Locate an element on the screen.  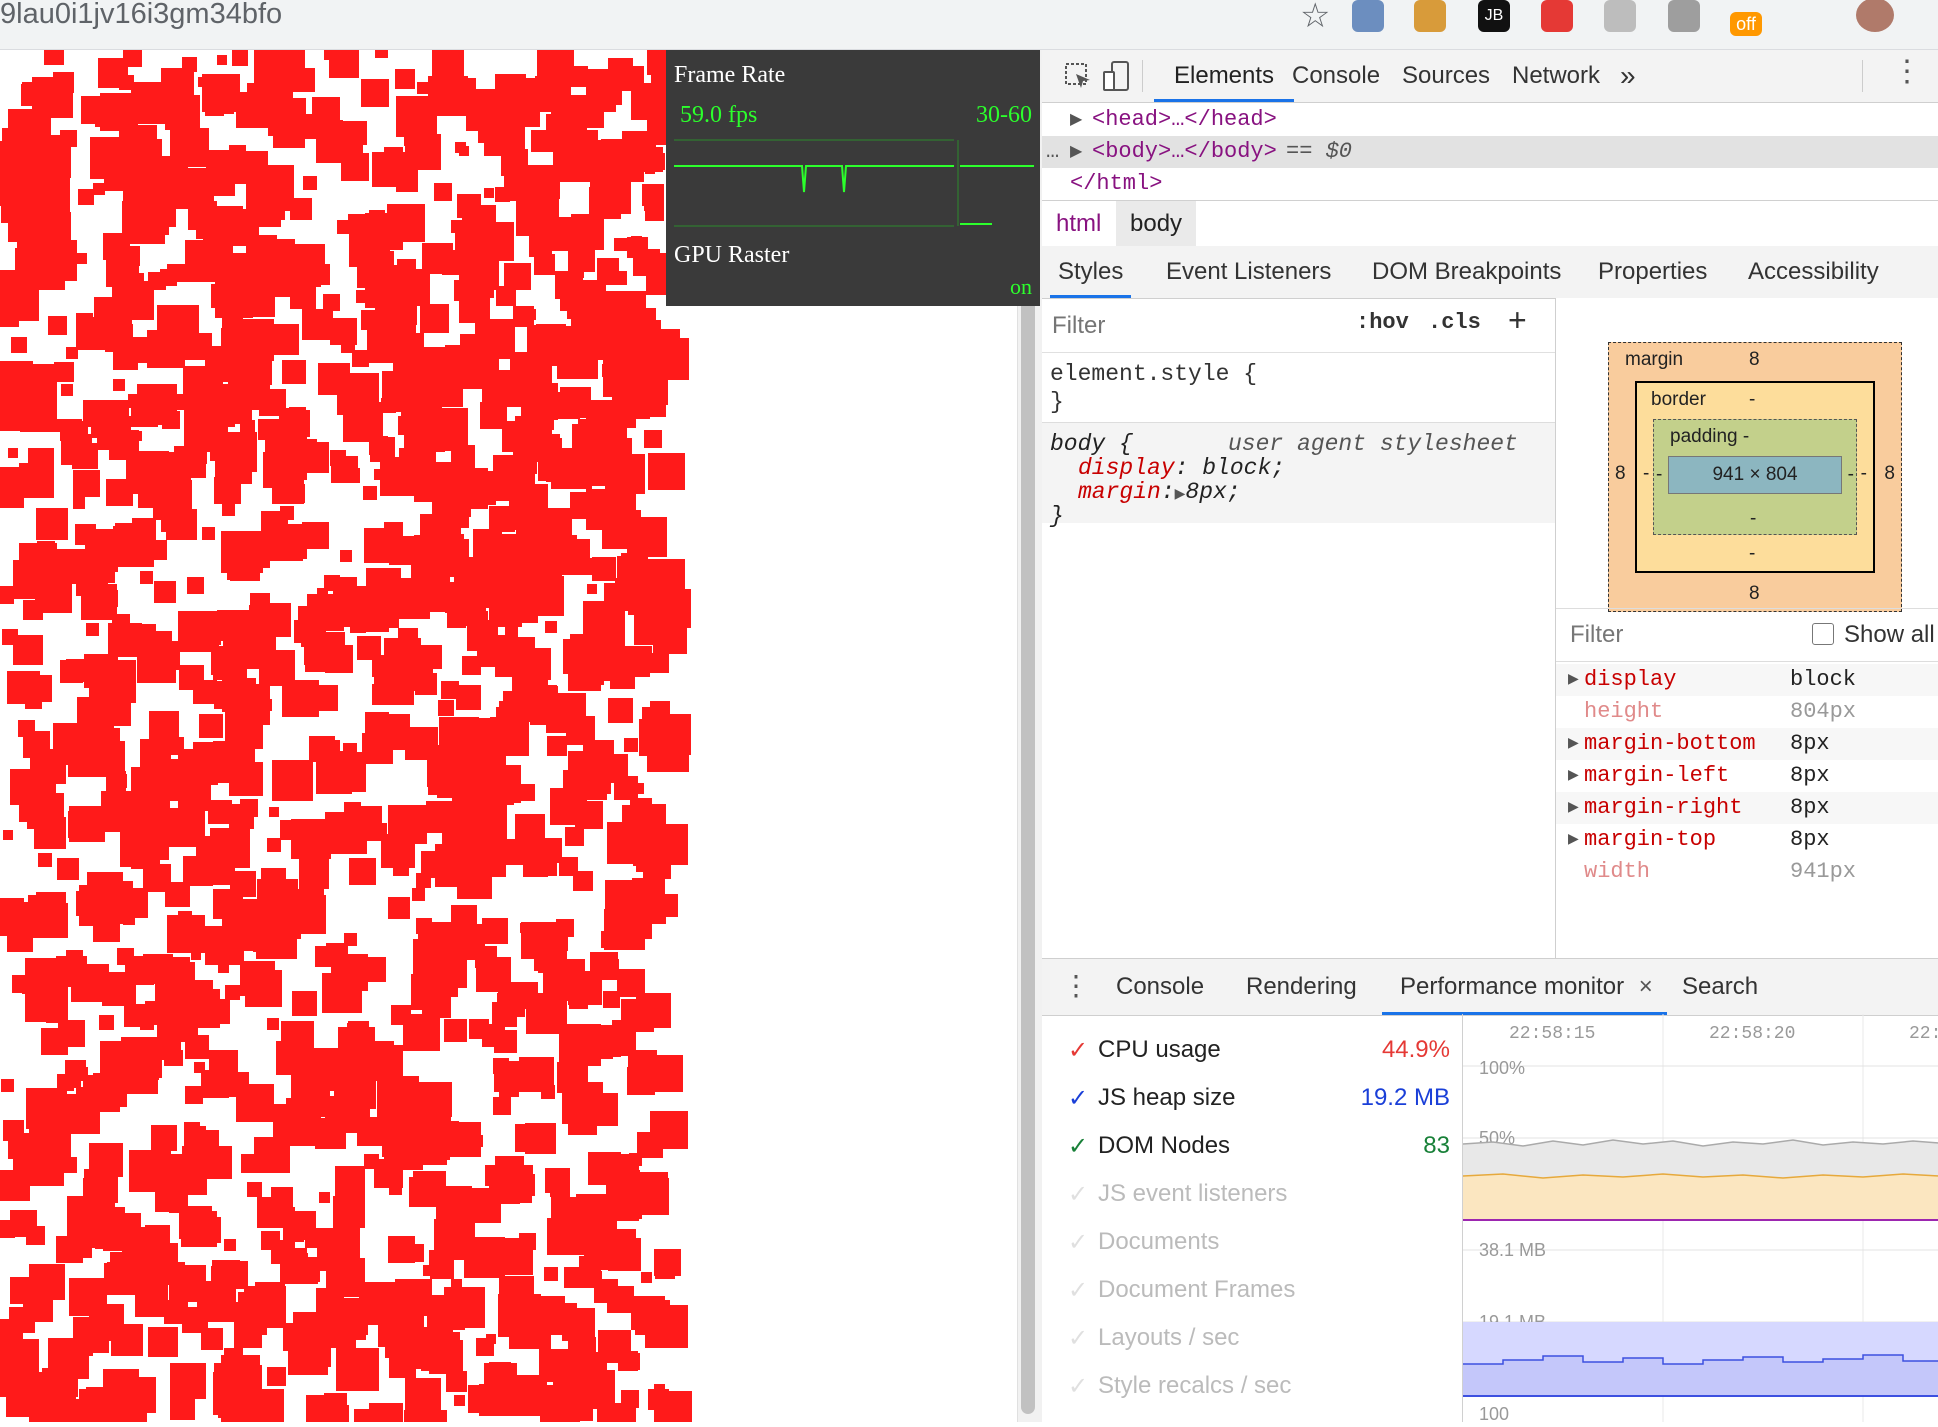
tree-icon is located at coordinates (1684, 16).